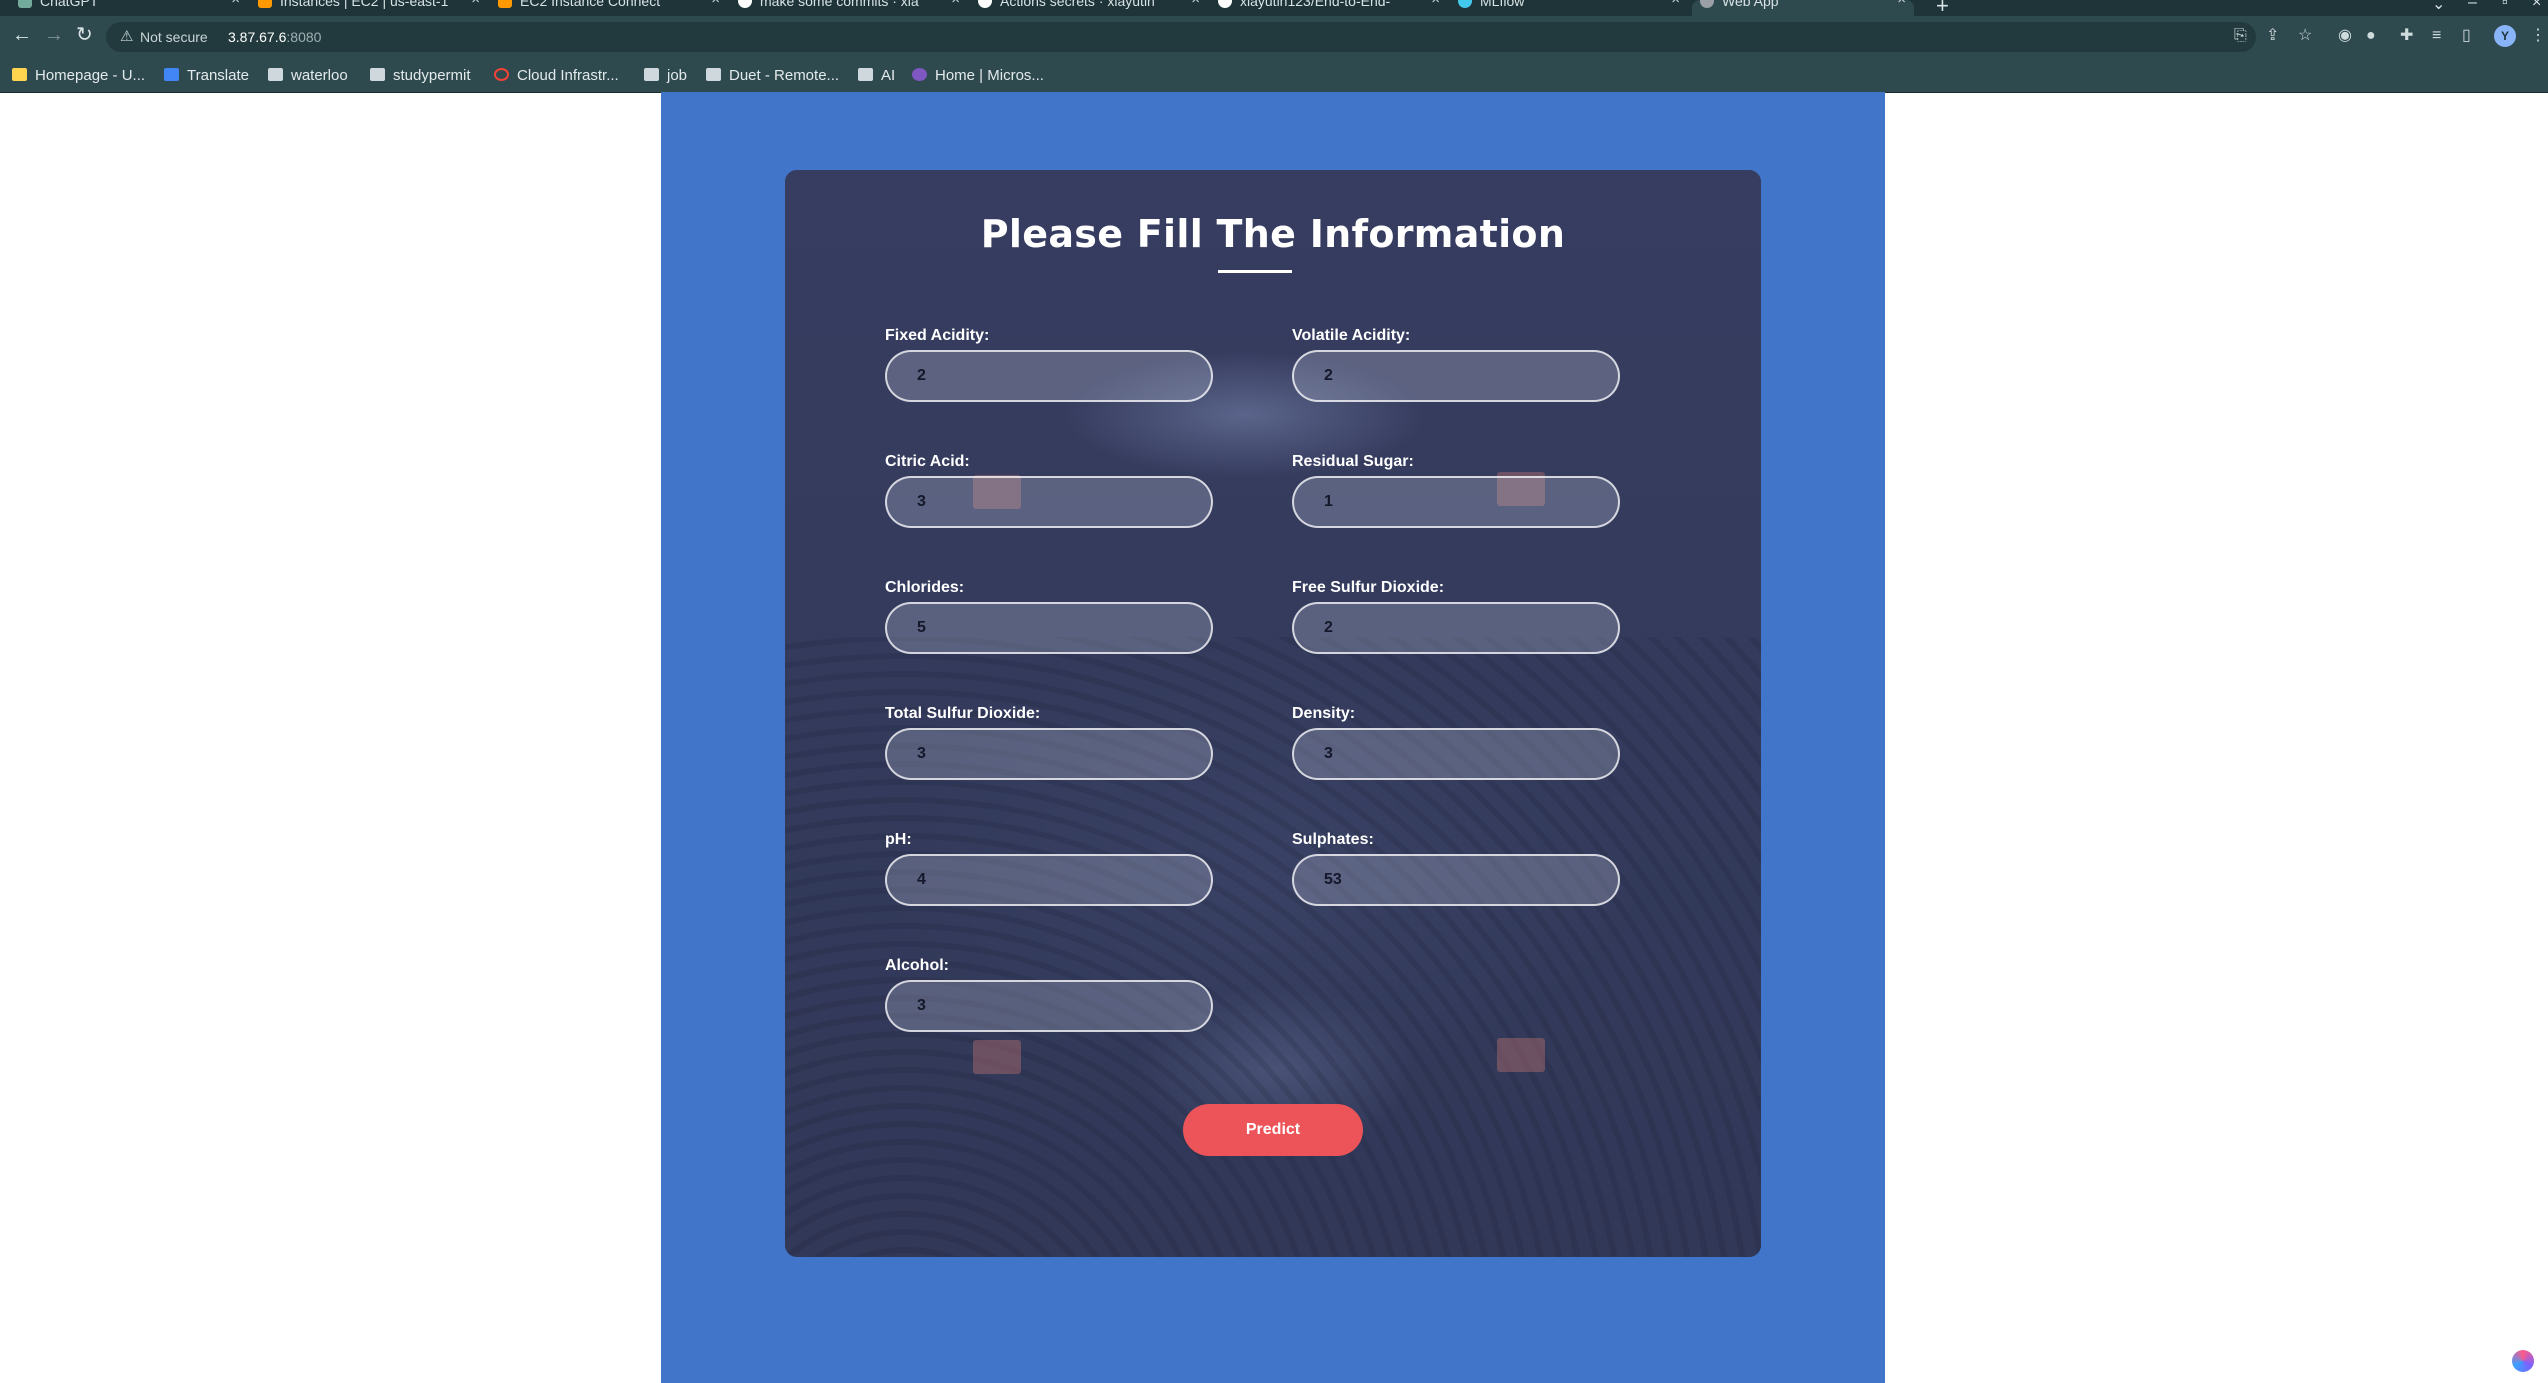 The image size is (2548, 1383). What do you see at coordinates (1465, 4) in the screenshot?
I see `mlflow-icon` at bounding box center [1465, 4].